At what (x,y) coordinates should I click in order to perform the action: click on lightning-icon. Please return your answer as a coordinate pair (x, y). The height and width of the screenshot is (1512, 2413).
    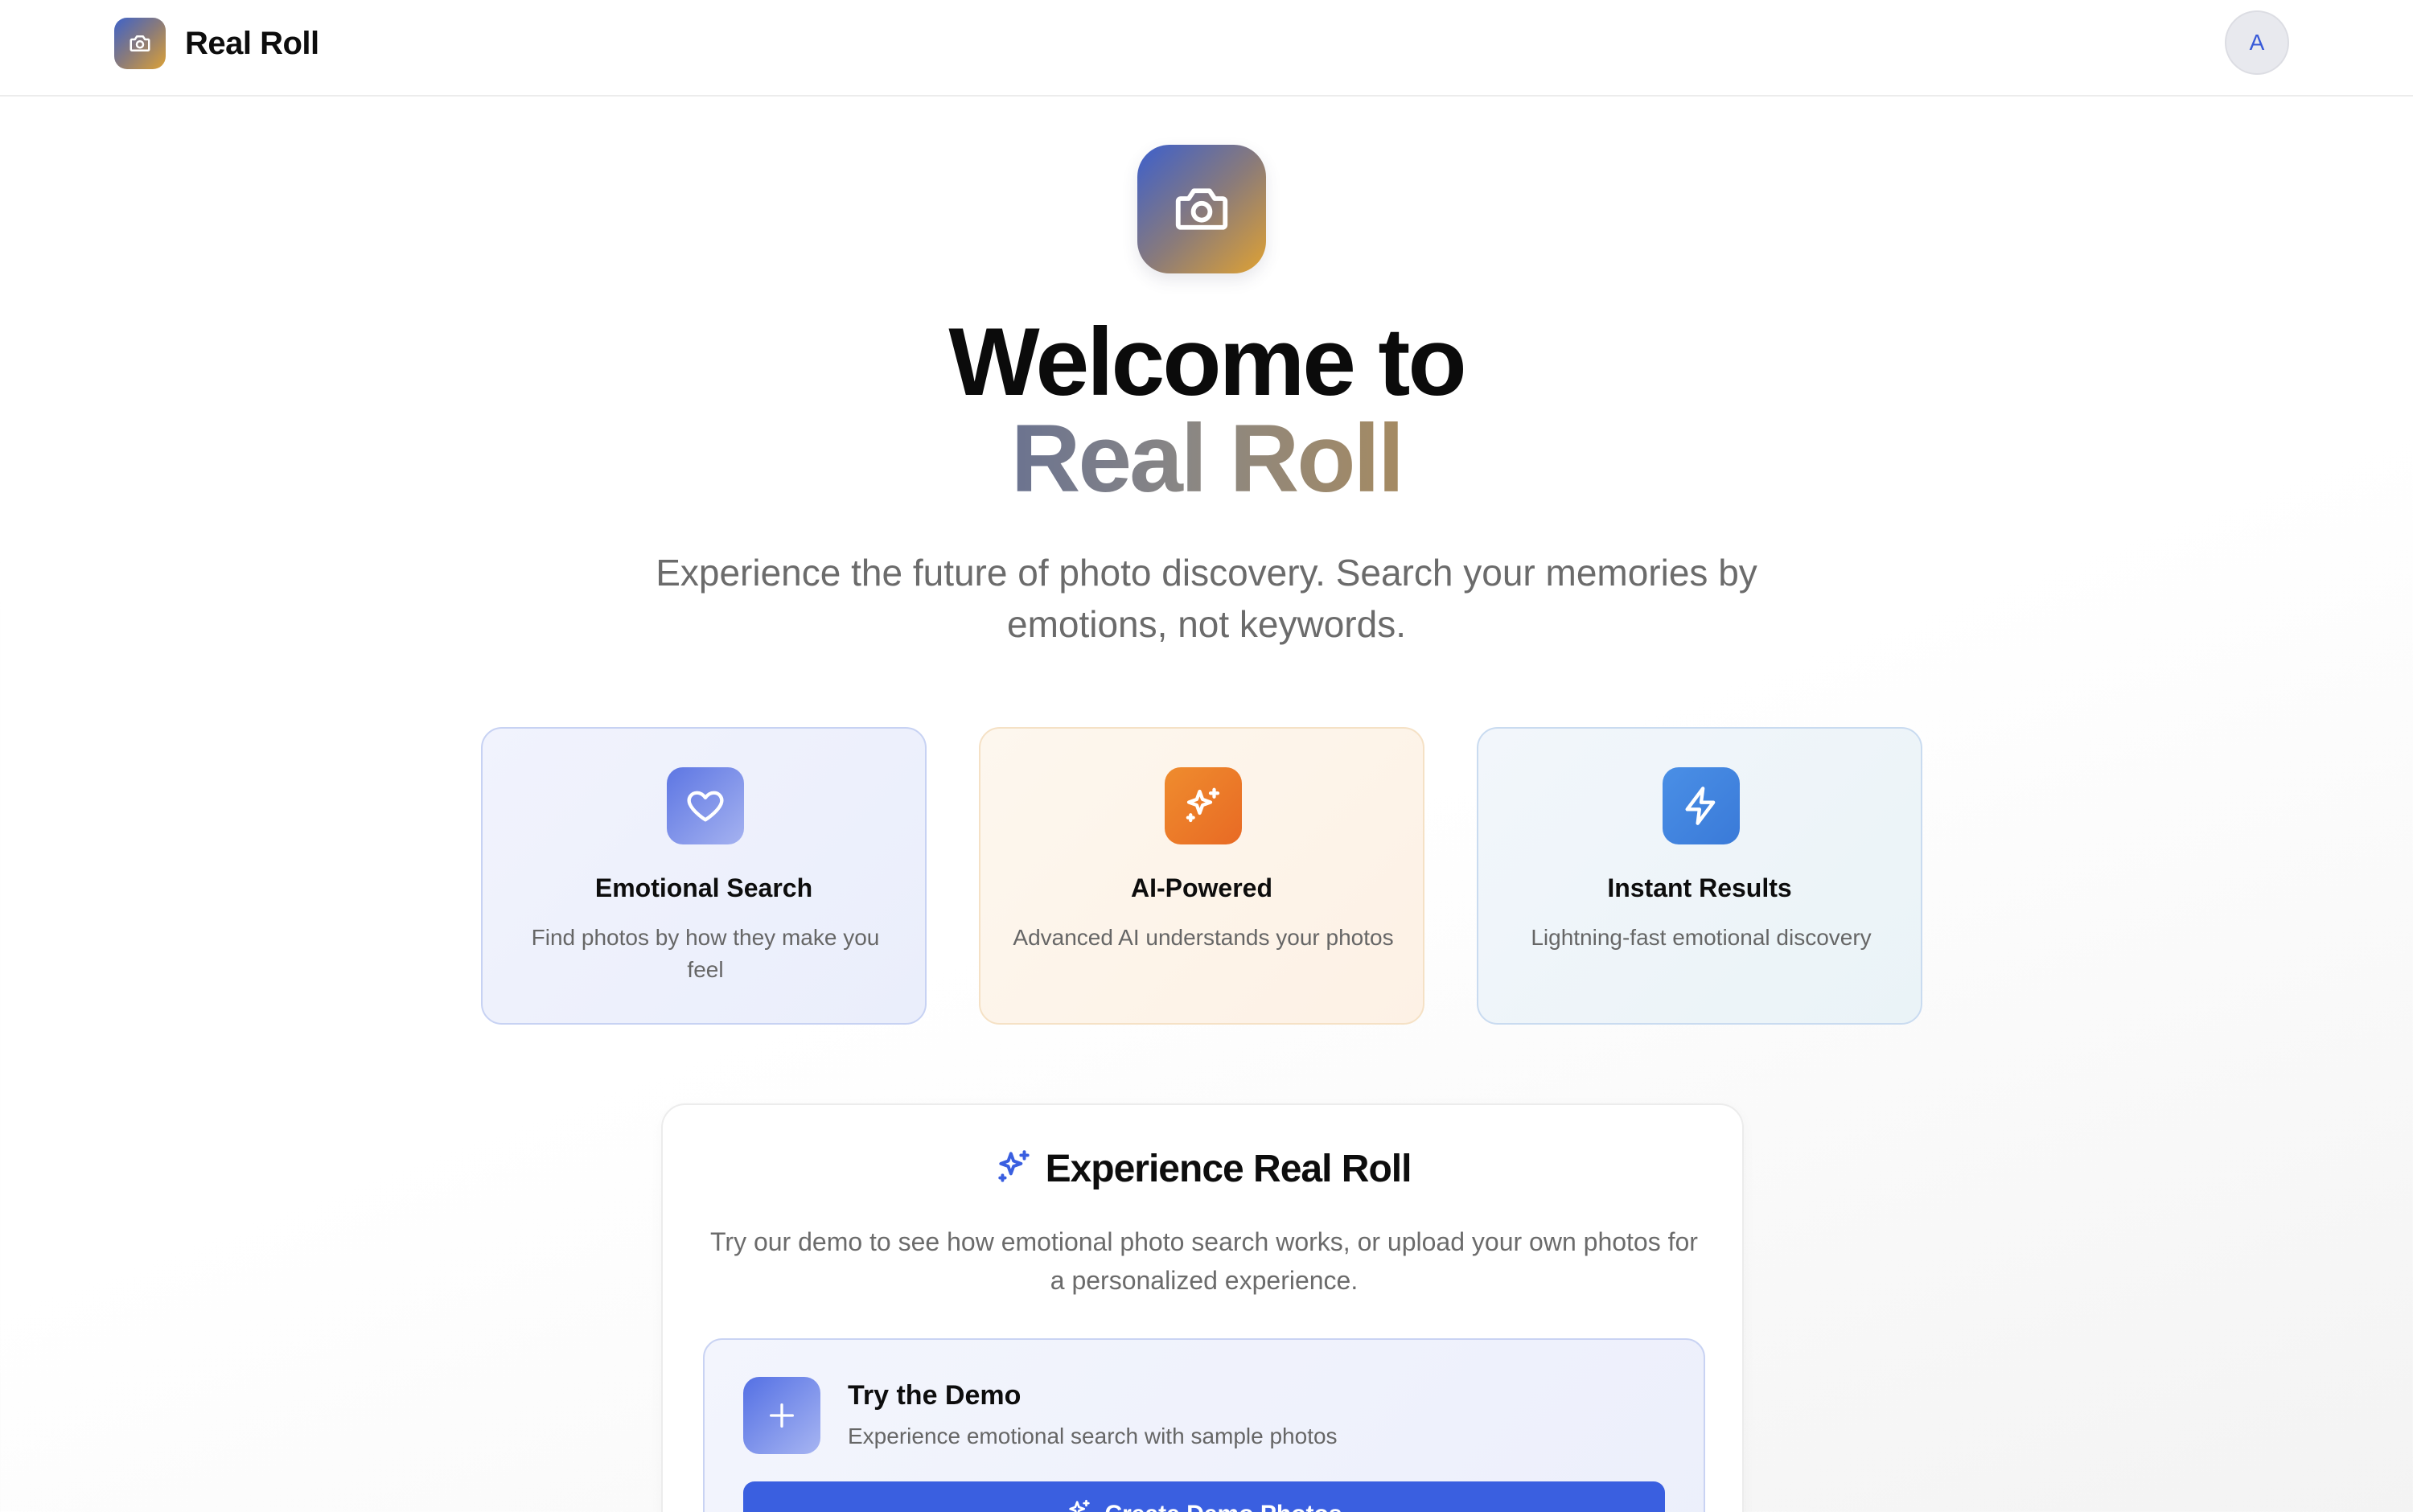
    Looking at the image, I should click on (1701, 806).